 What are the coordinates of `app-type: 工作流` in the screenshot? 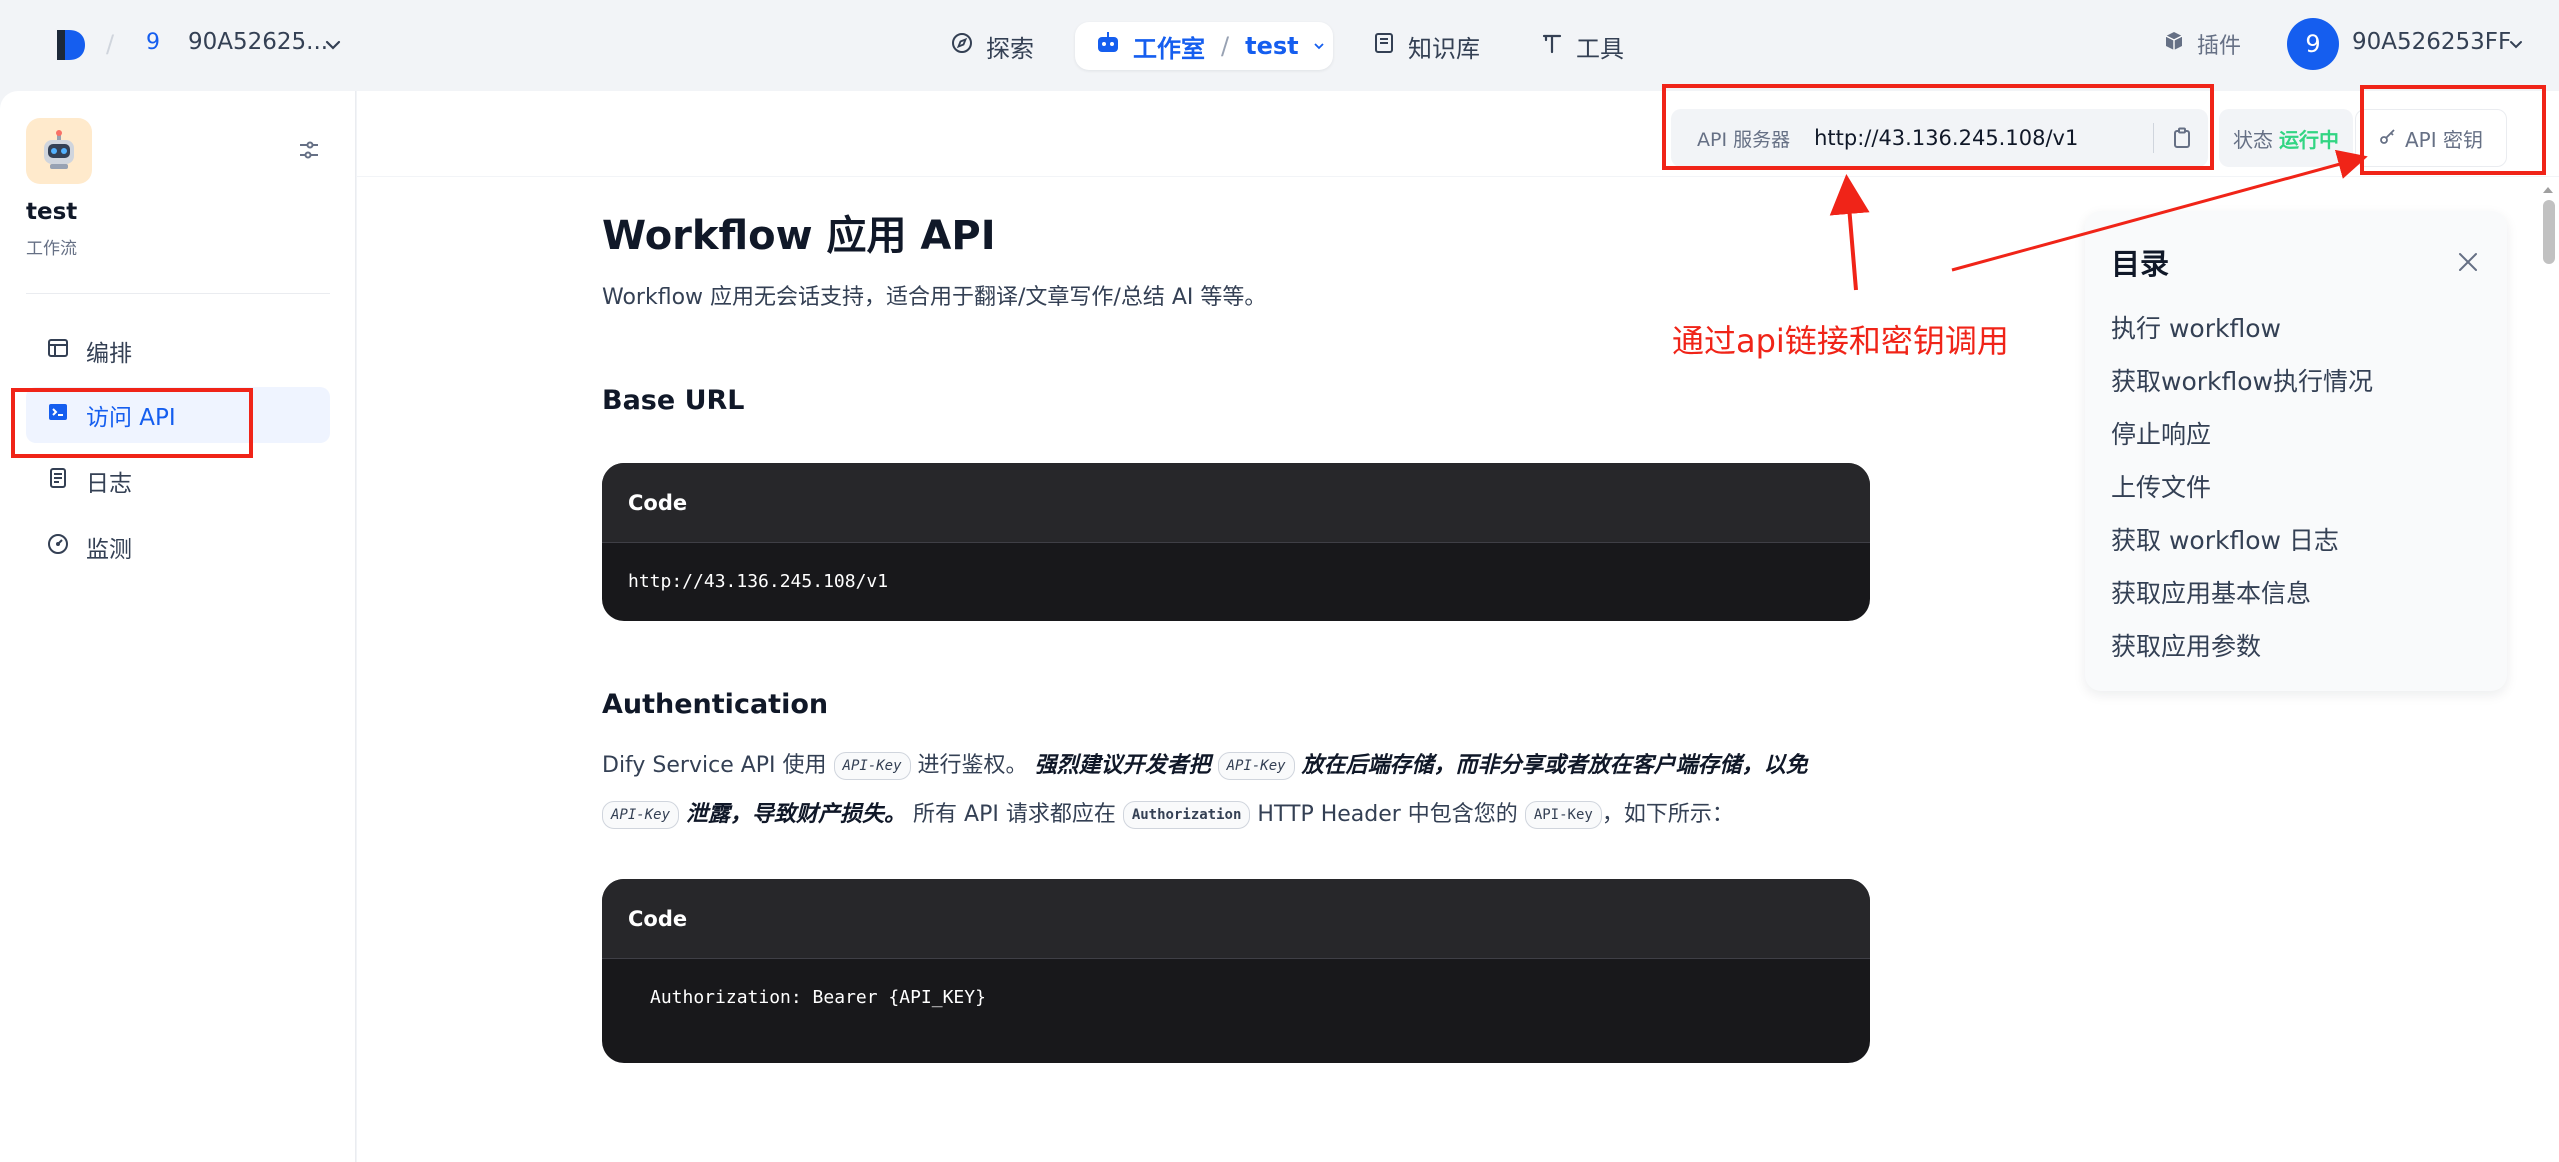 It's located at (51, 249).